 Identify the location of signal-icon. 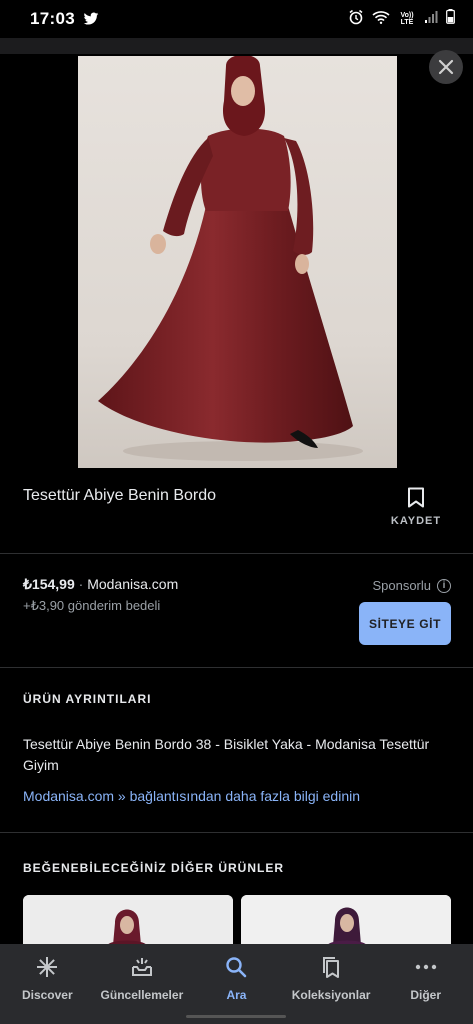
(431, 19).